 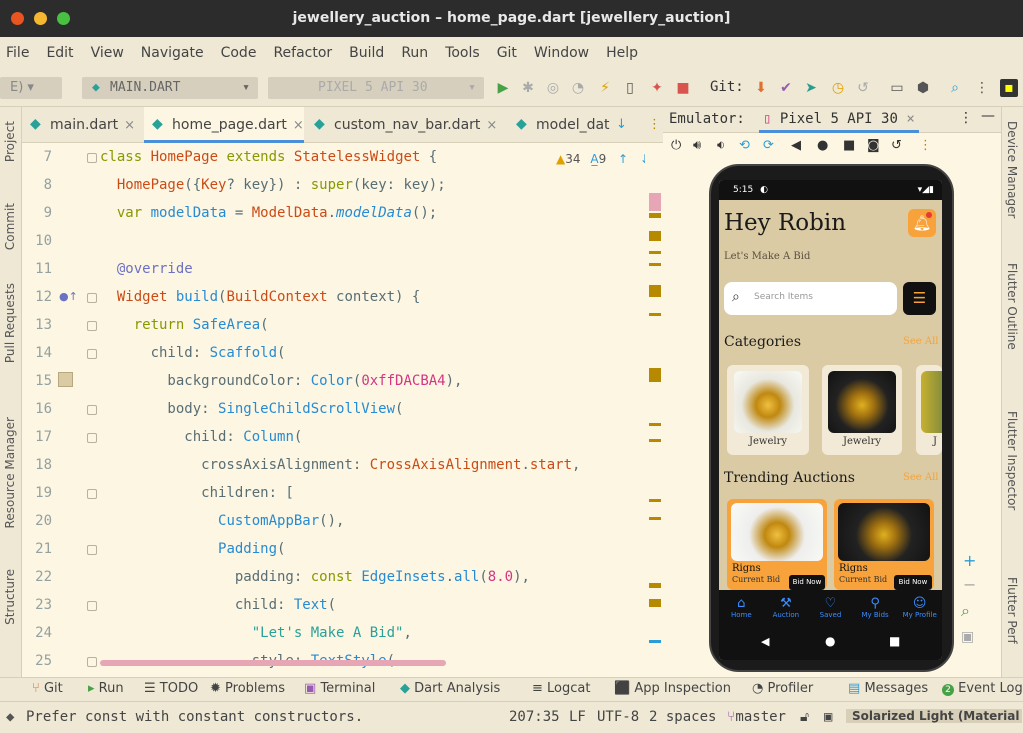 What do you see at coordinates (414, 53) in the screenshot?
I see `menu-run: Run` at bounding box center [414, 53].